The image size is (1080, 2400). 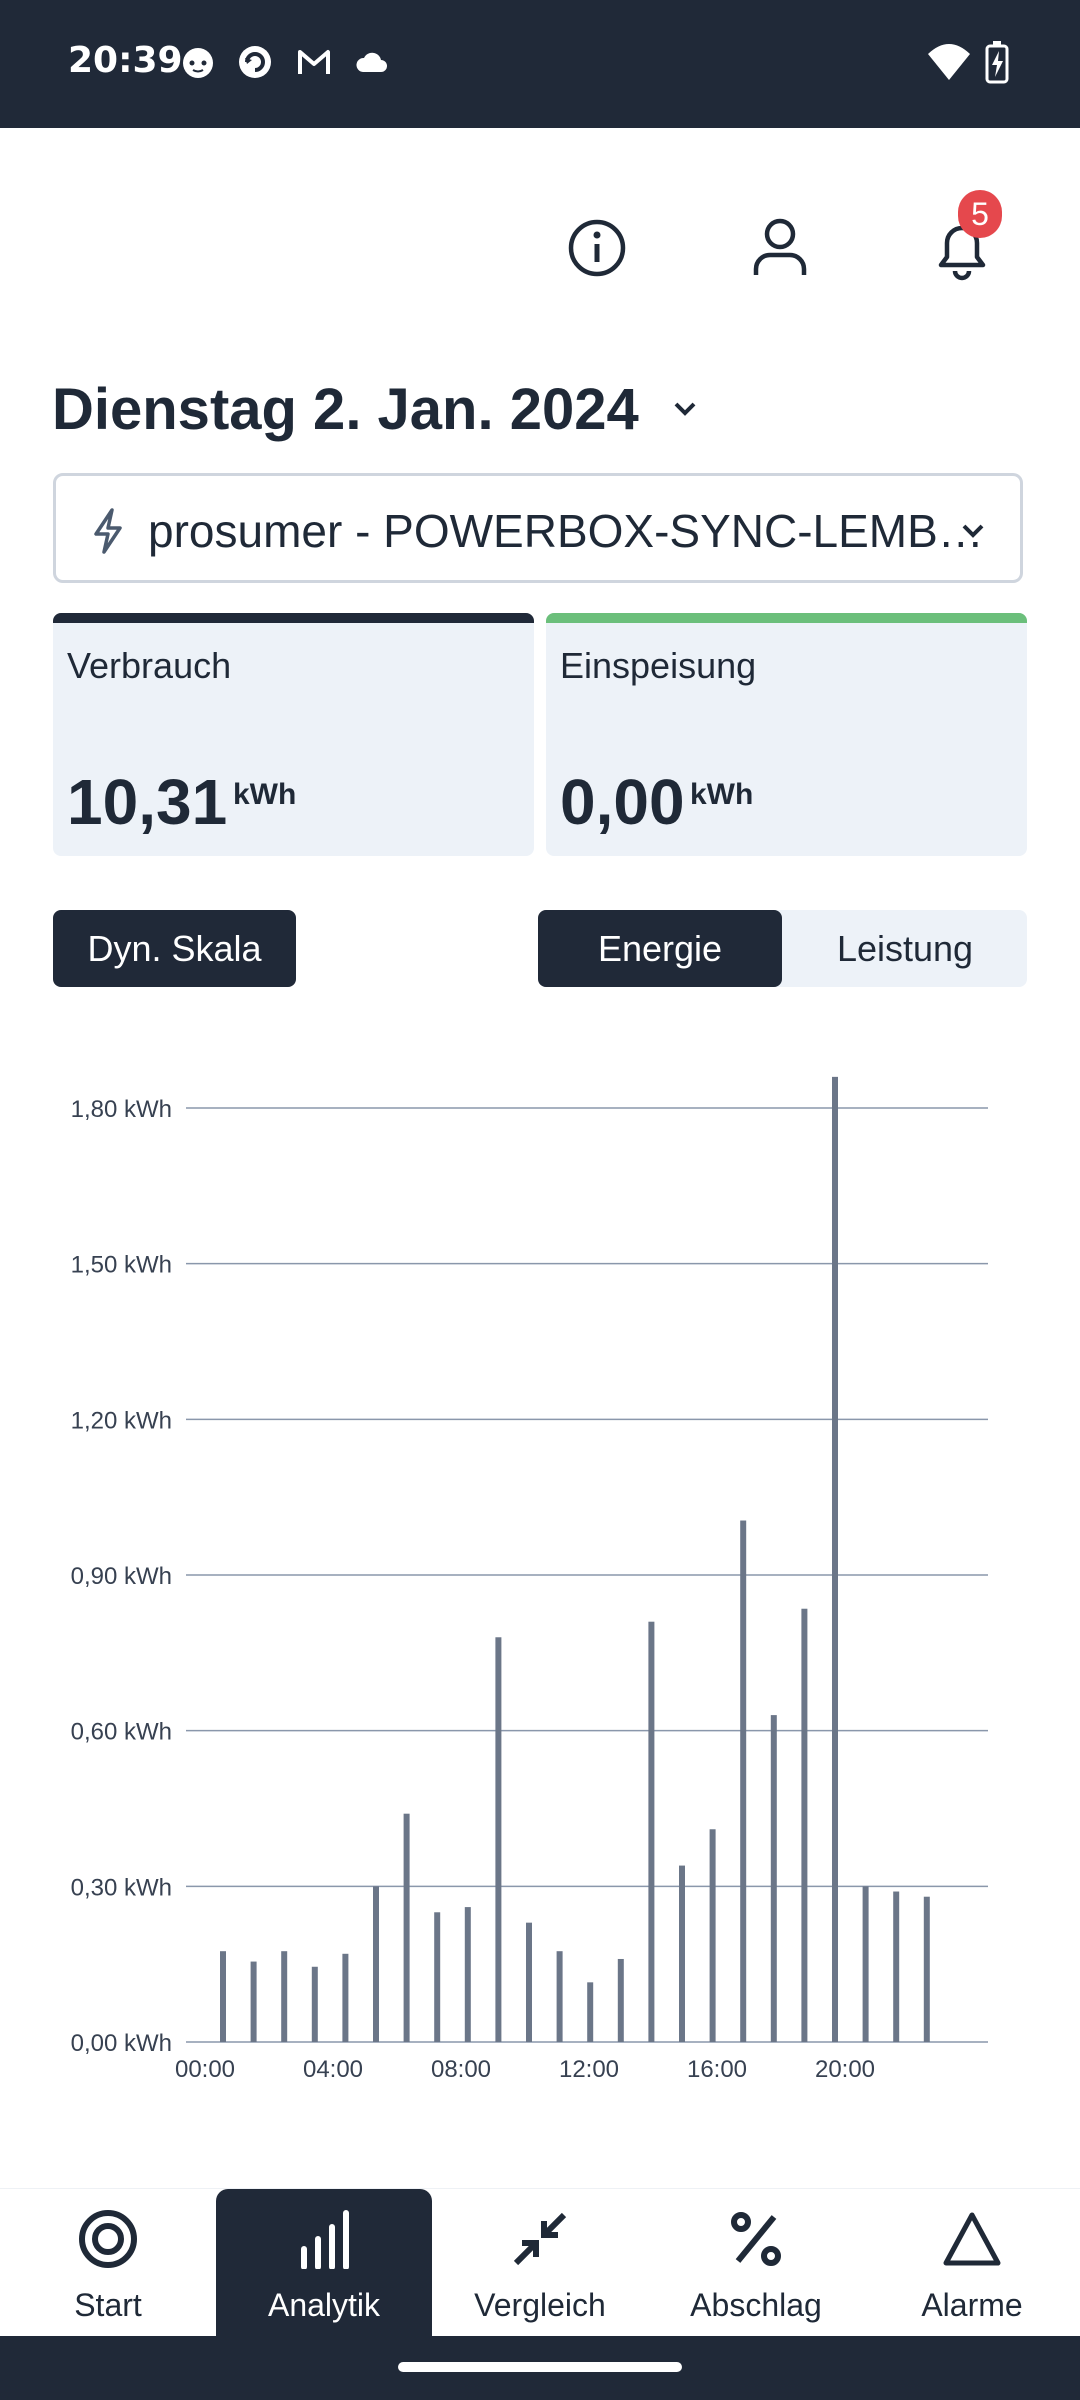 I want to click on nav-alarme-label: Alarme, so click(x=972, y=2305).